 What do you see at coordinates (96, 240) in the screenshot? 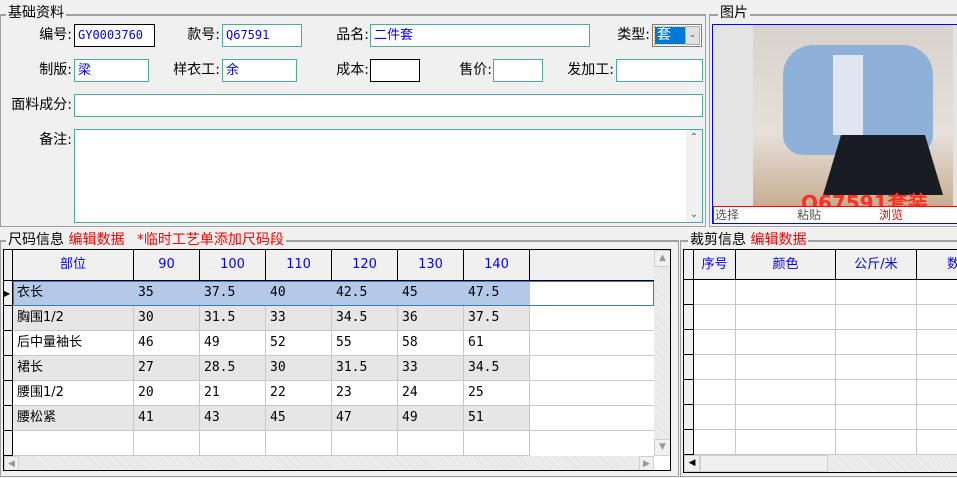
I see `size-edit-link: 编辑数据` at bounding box center [96, 240].